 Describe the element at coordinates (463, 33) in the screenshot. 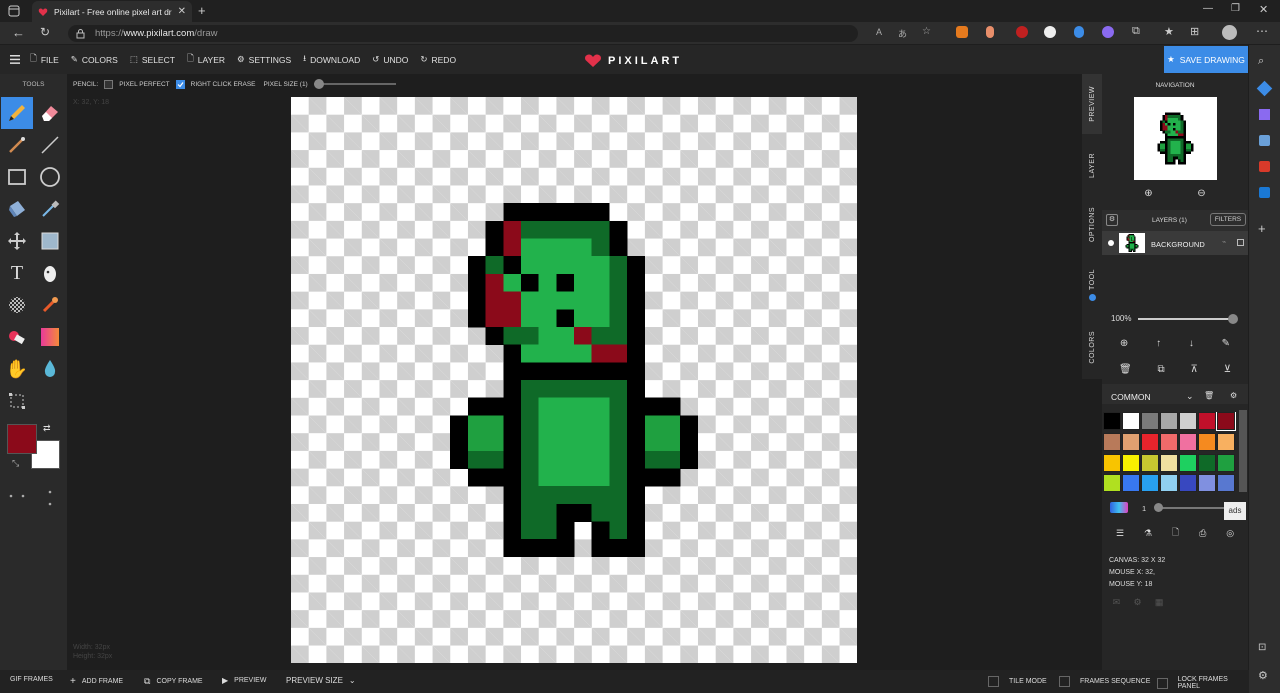

I see `address-input: https://www.pixilart.com/draw` at that location.